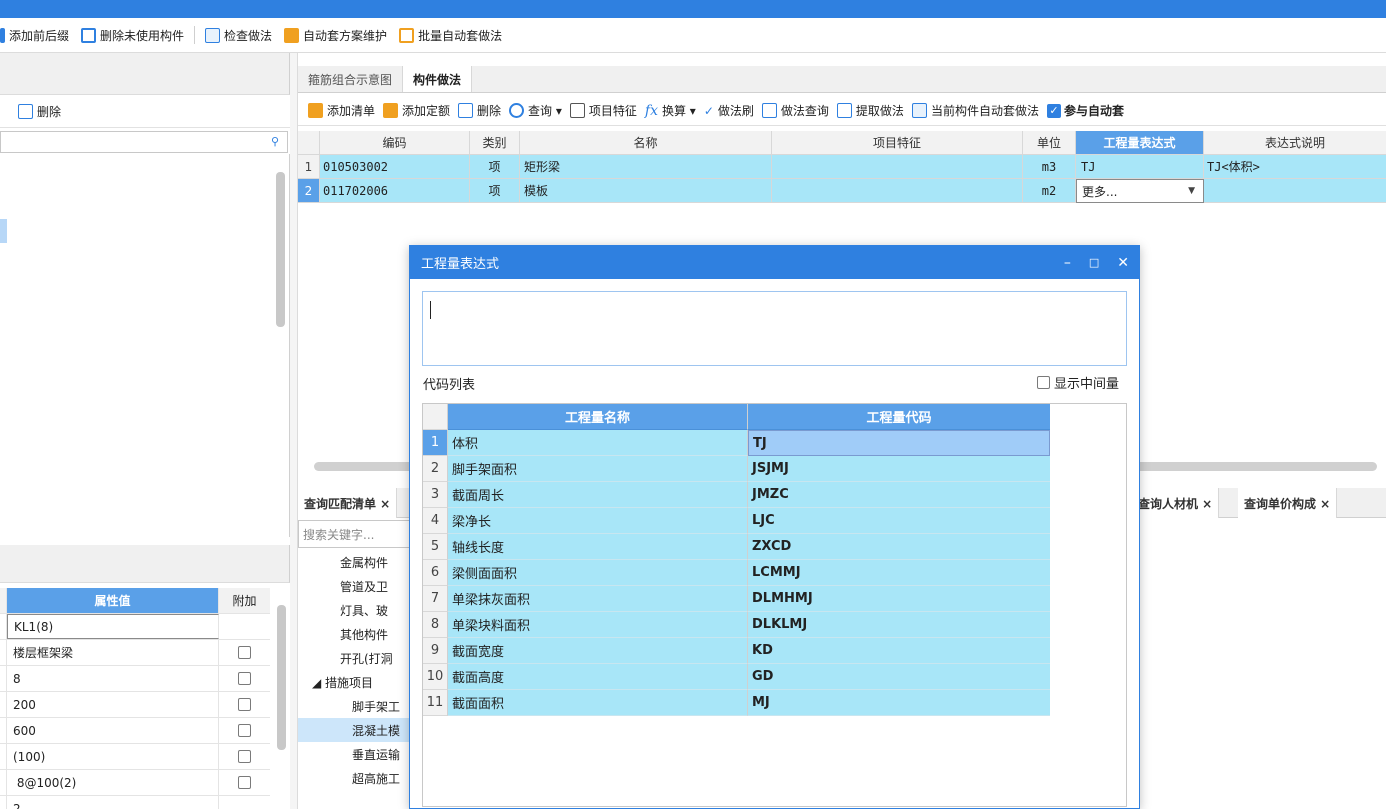 This screenshot has height=809, width=1386. Describe the element at coordinates (113, 626) in the screenshot. I see `property-value-name-field: KL1(8)` at that location.